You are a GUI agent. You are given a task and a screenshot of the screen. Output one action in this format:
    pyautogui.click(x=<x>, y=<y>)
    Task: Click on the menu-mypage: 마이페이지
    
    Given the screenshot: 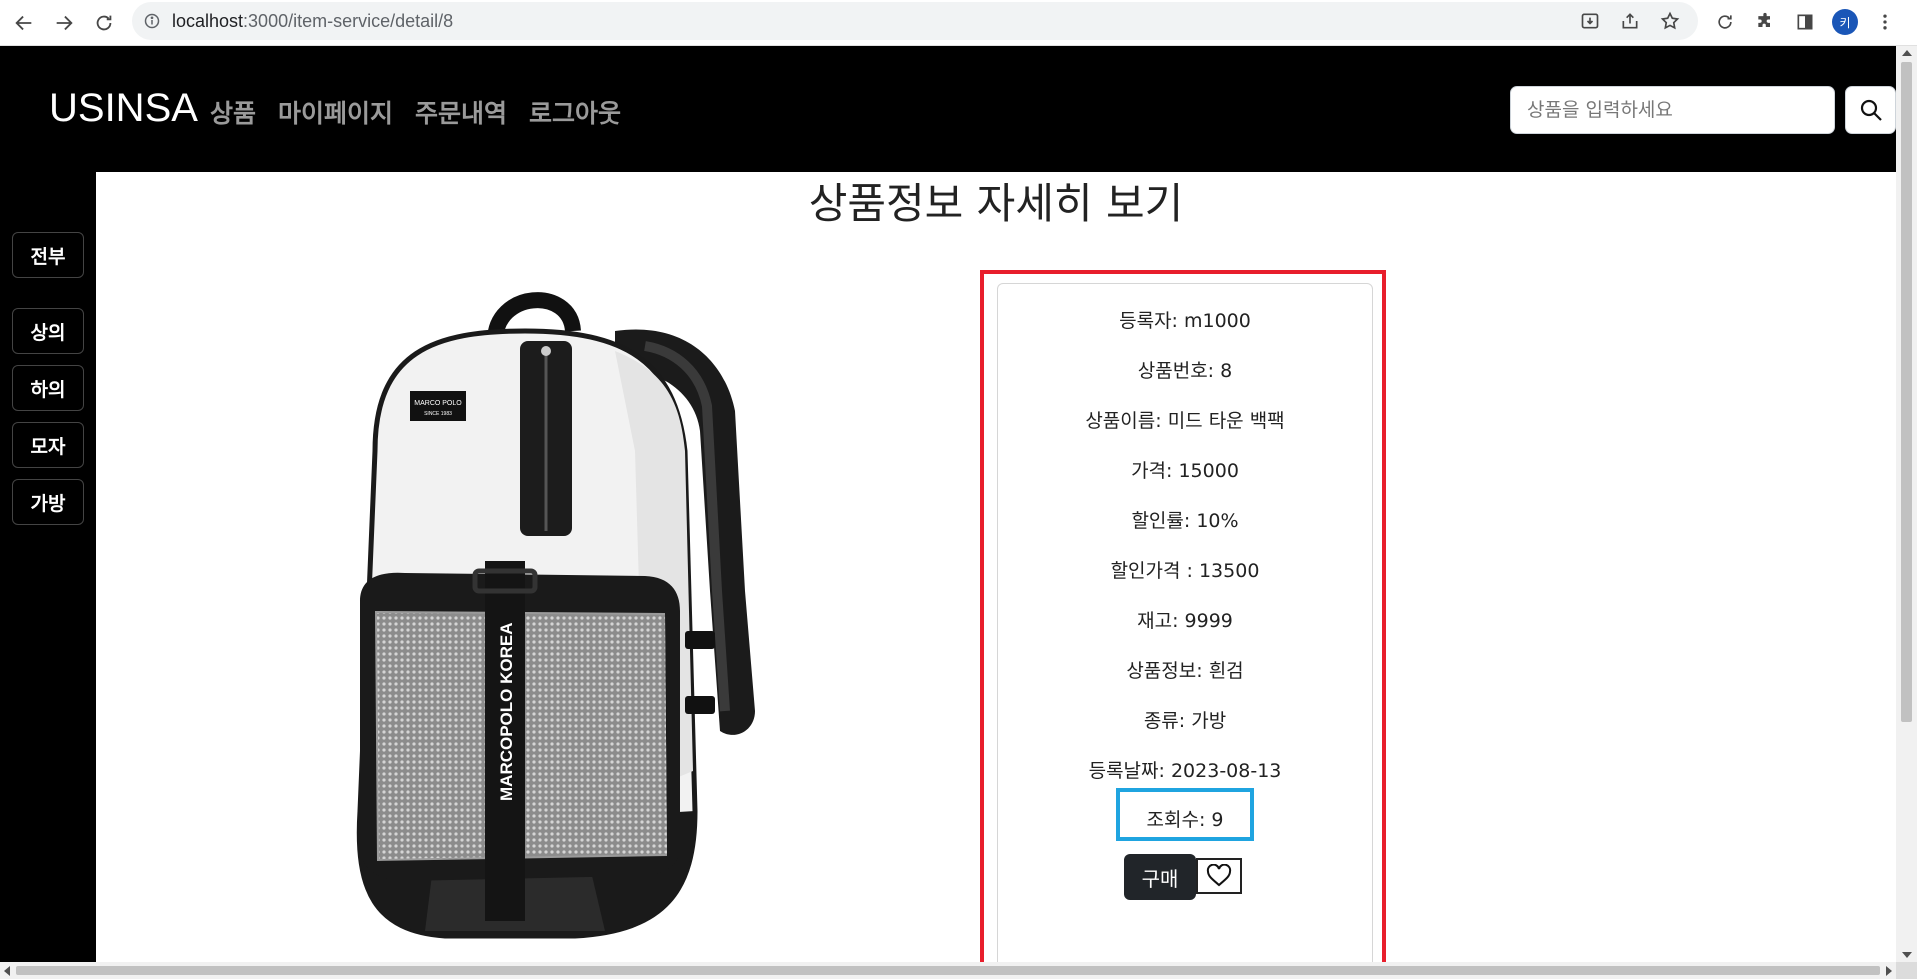 What is the action you would take?
    pyautogui.click(x=335, y=112)
    